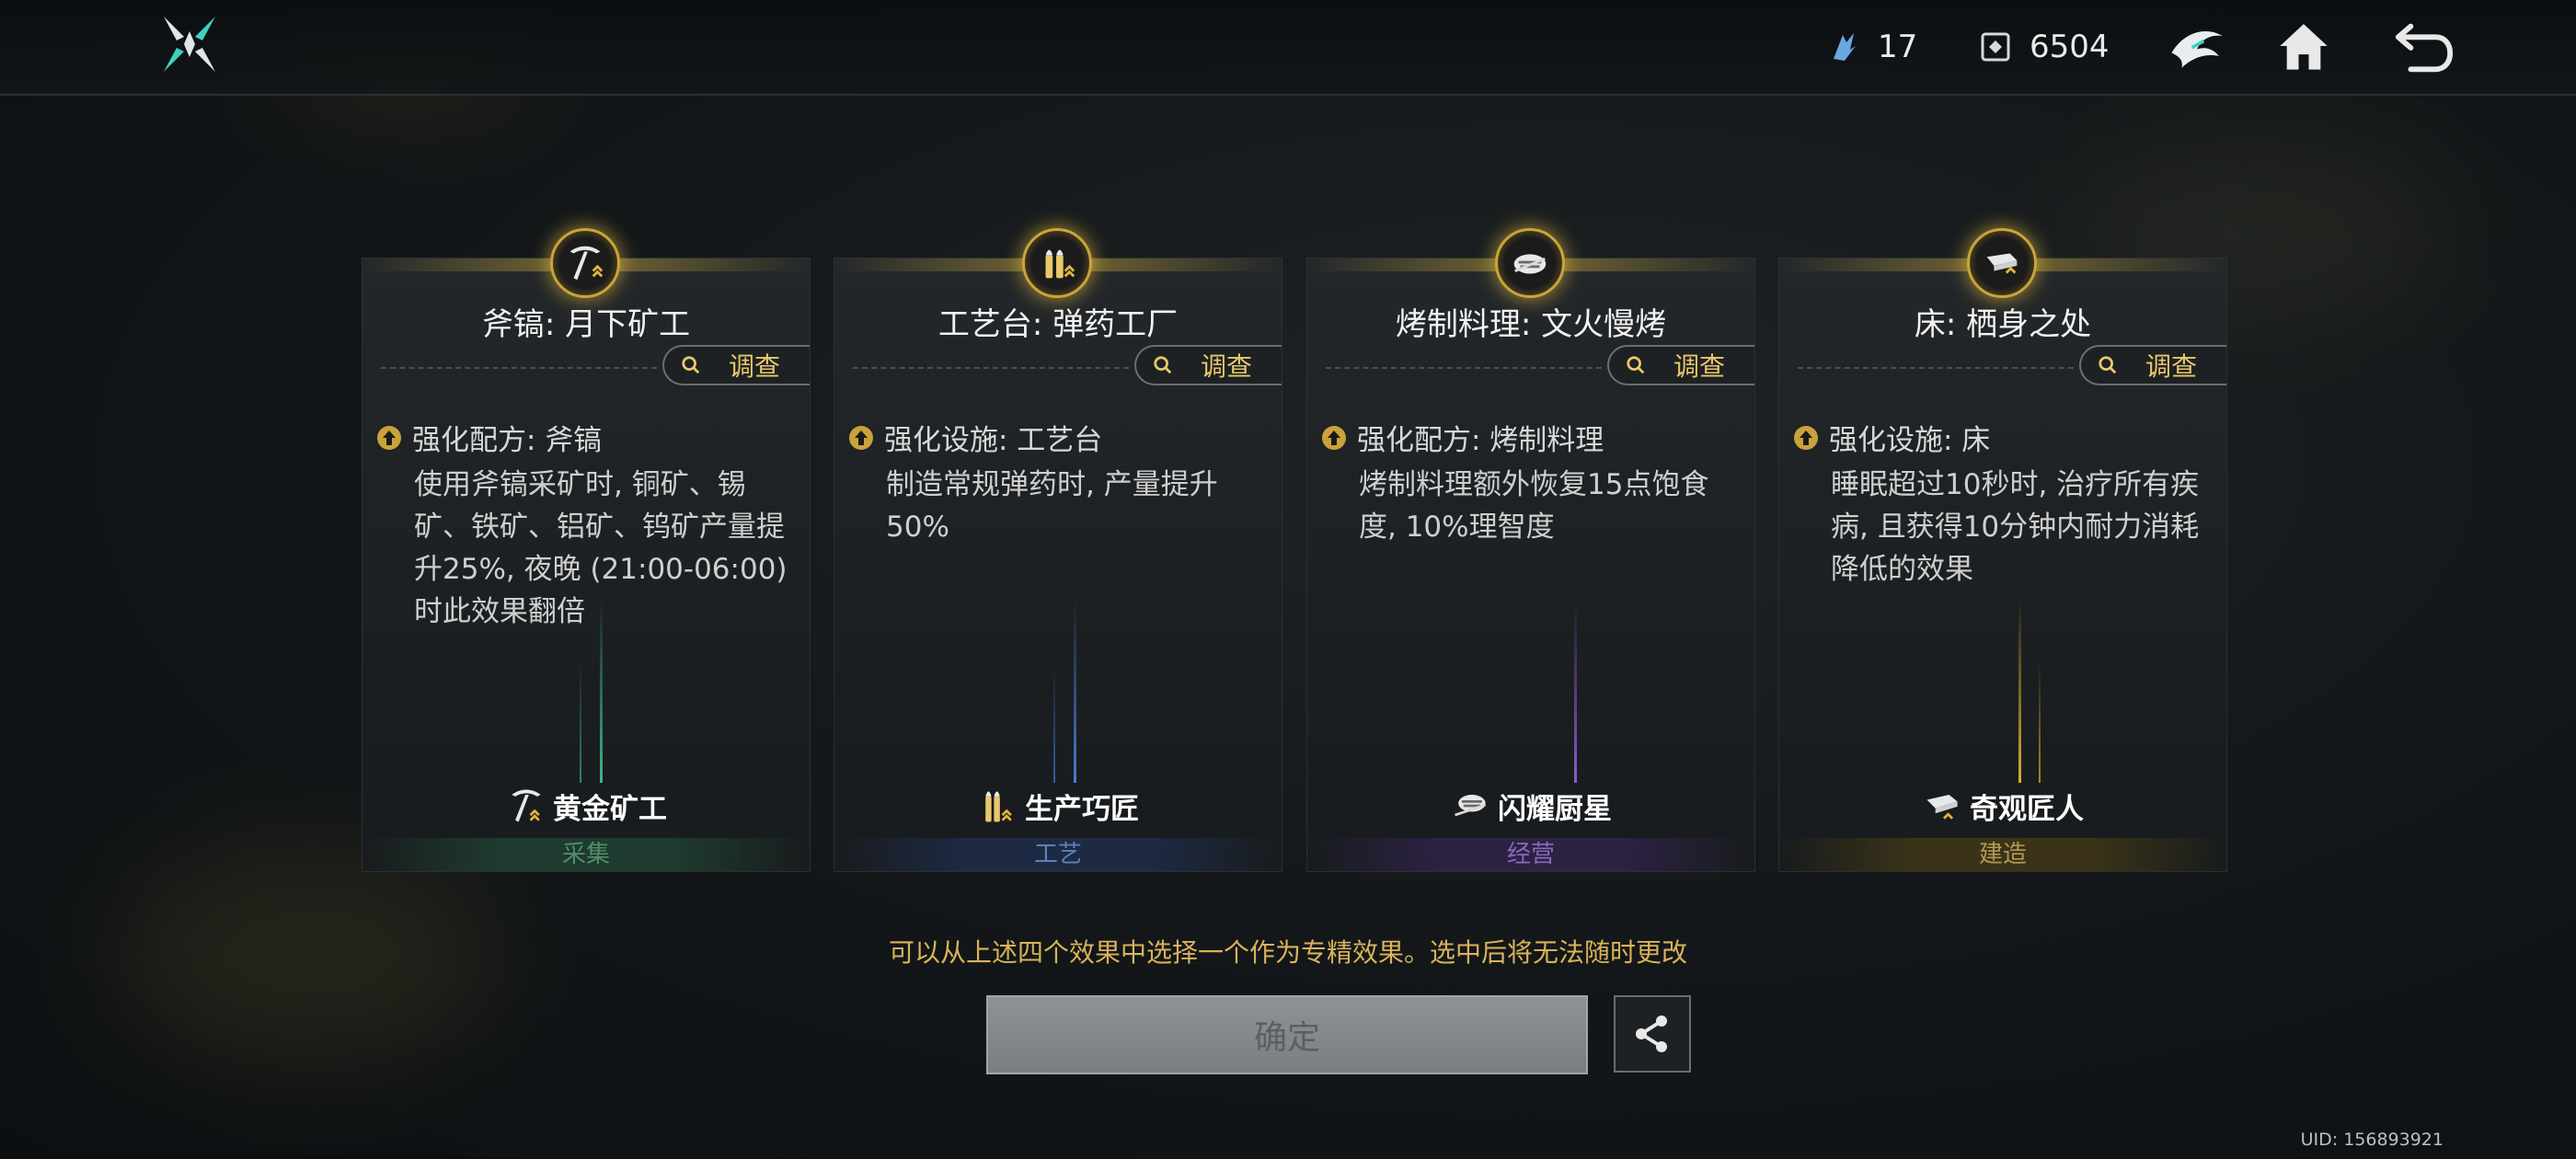 This screenshot has width=2576, height=1159. What do you see at coordinates (1287, 952) in the screenshot?
I see `selection-notice: 可以从上述四个效果中选择一个作为专精效果。选中后将无法随时更改` at bounding box center [1287, 952].